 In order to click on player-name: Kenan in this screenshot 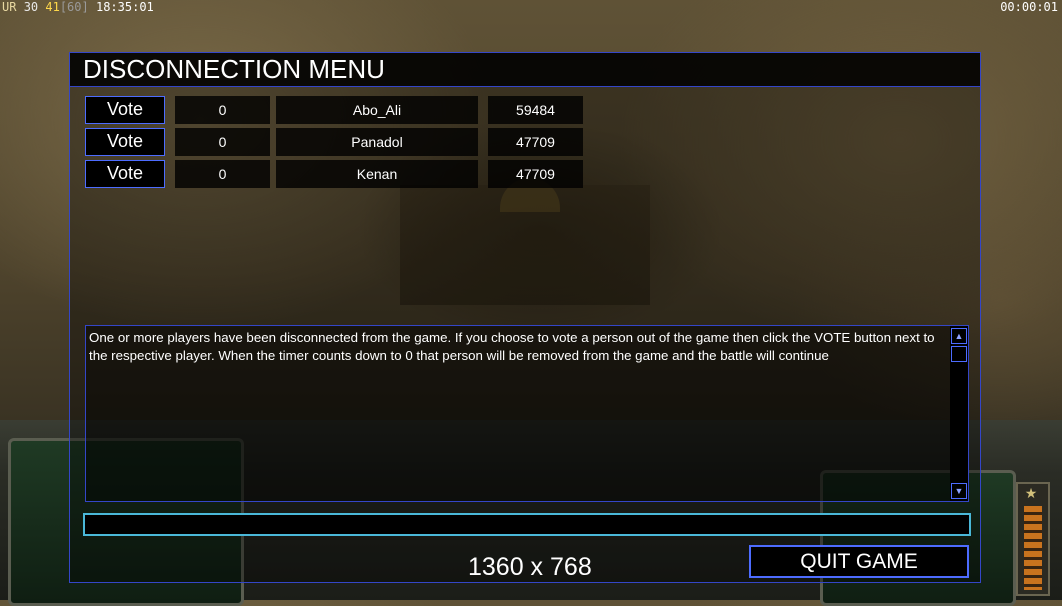, I will do `click(377, 174)`.